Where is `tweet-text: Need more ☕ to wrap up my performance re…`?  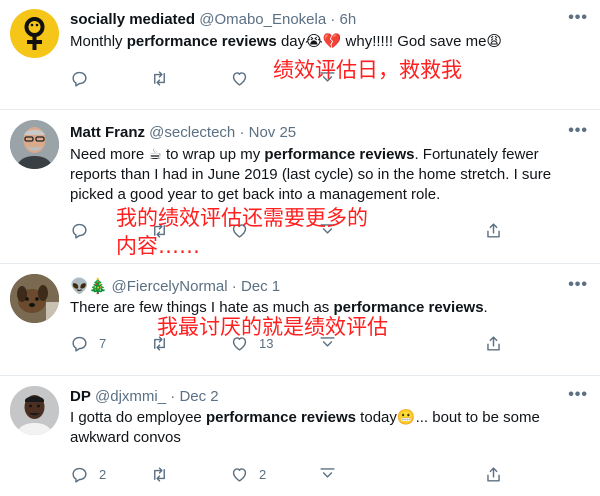
tweet-text: Need more ☕ to wrap up my performance re… is located at coordinates (325, 175).